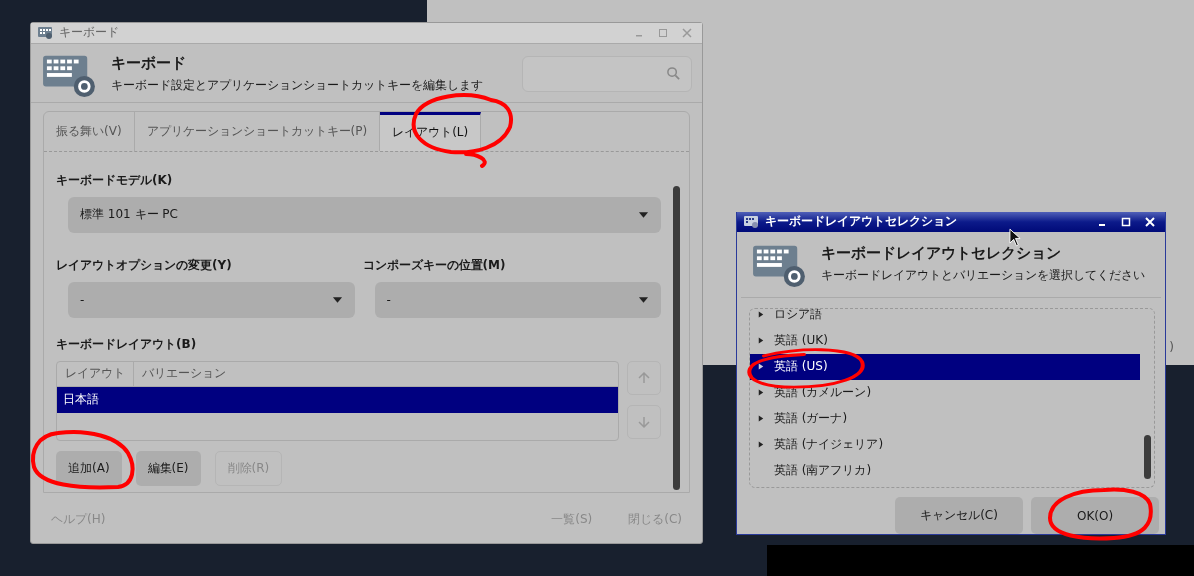 The width and height of the screenshot is (1194, 576). Describe the element at coordinates (434, 265) in the screenshot. I see `field-label: コンポーズキーの位置(M)` at that location.